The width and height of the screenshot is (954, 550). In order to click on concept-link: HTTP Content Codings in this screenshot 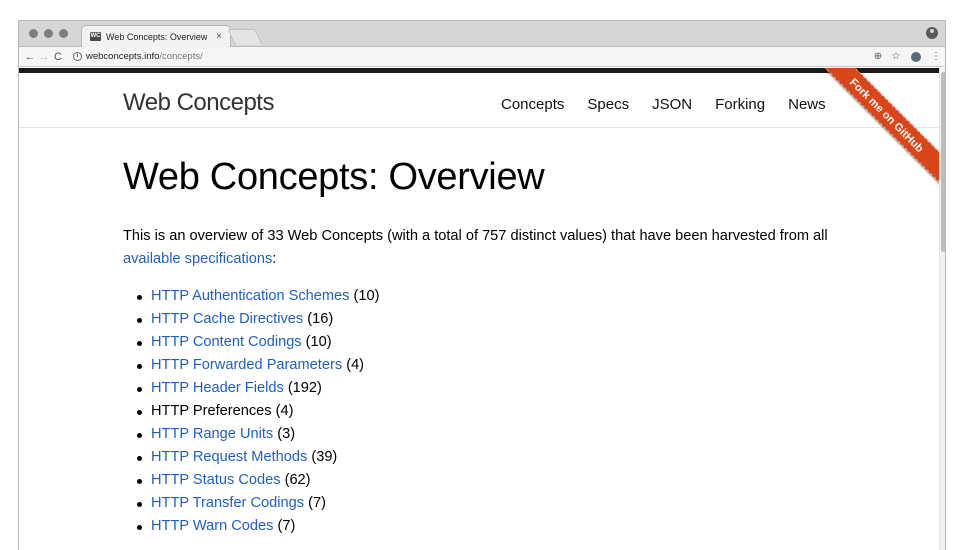, I will do `click(226, 342)`.